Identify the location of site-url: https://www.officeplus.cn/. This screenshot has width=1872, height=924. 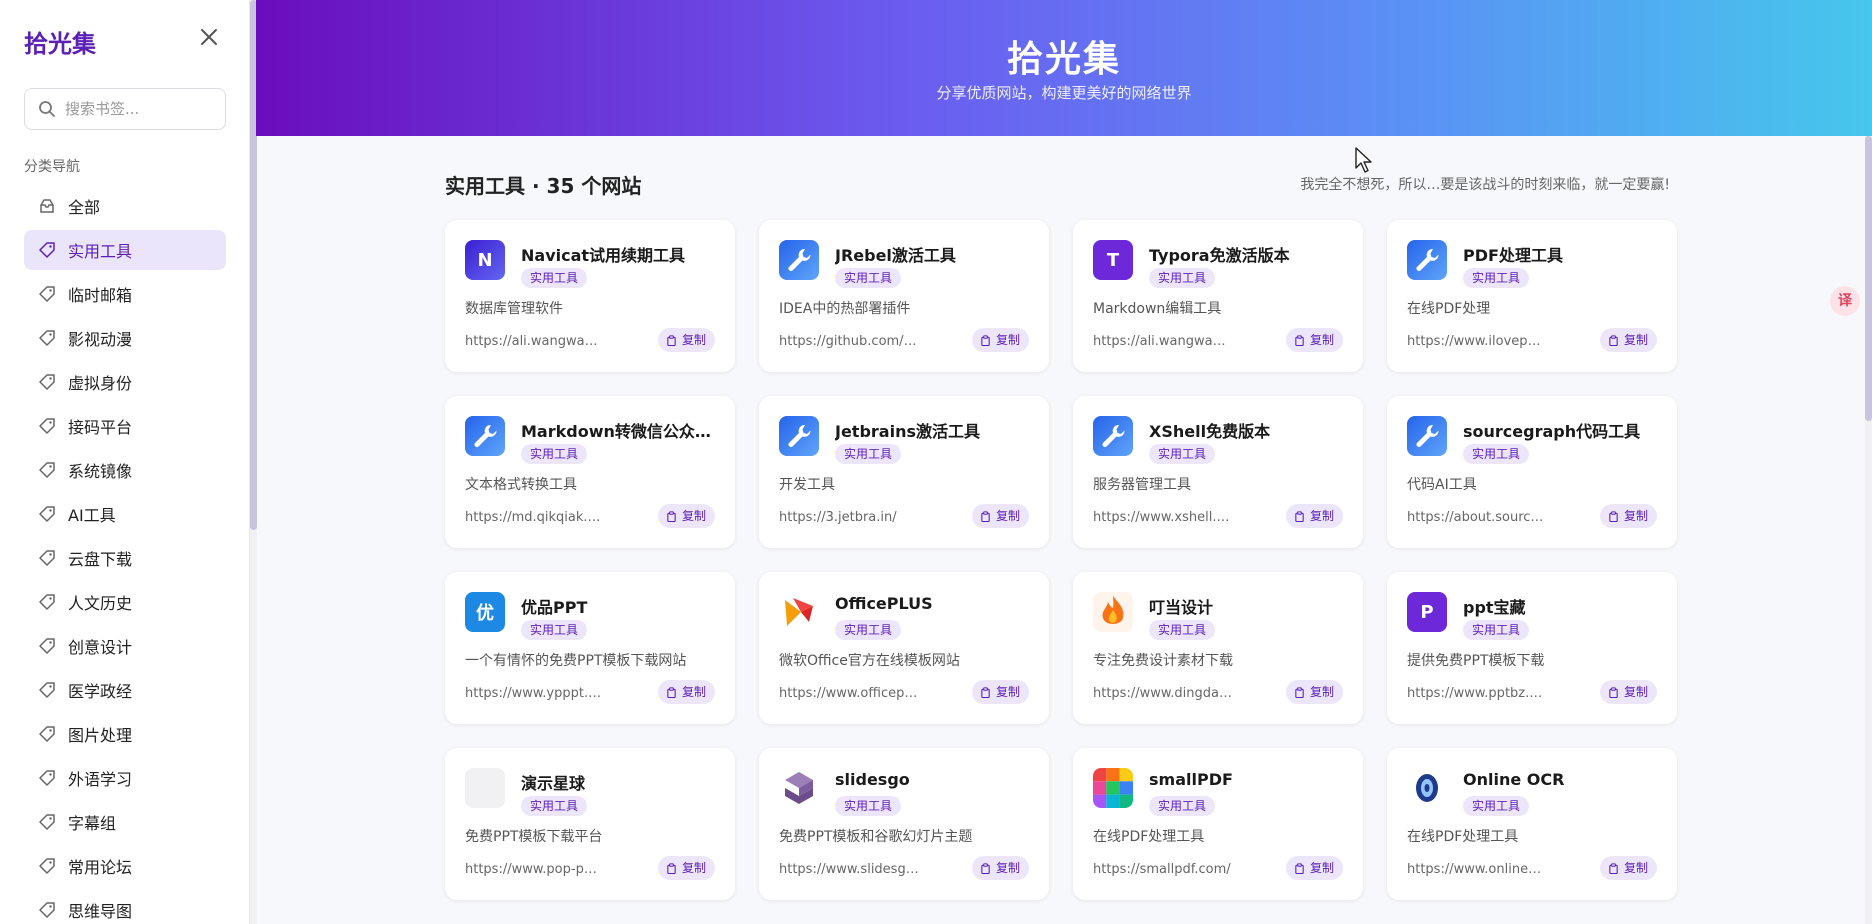
(849, 693).